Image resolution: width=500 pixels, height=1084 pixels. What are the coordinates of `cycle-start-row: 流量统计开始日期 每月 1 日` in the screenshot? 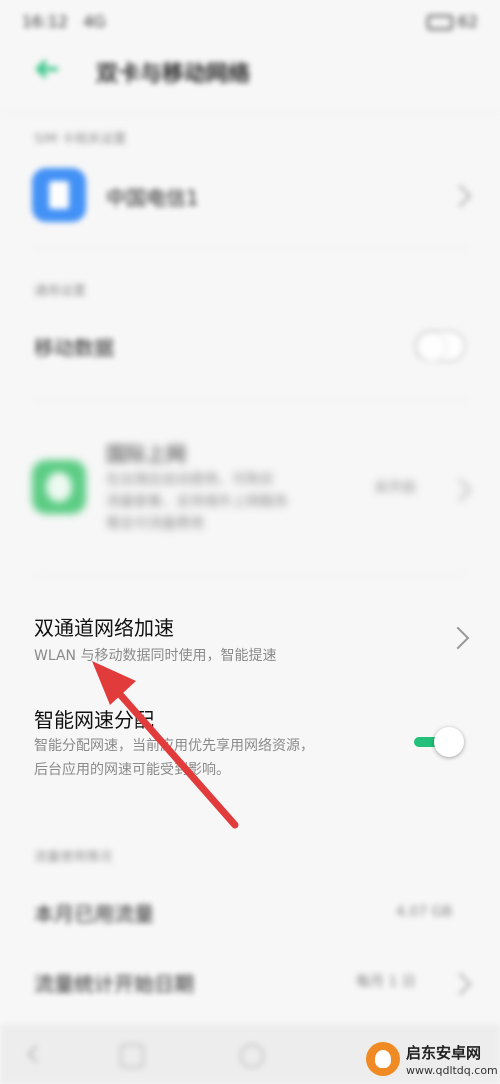 It's located at (250, 982).